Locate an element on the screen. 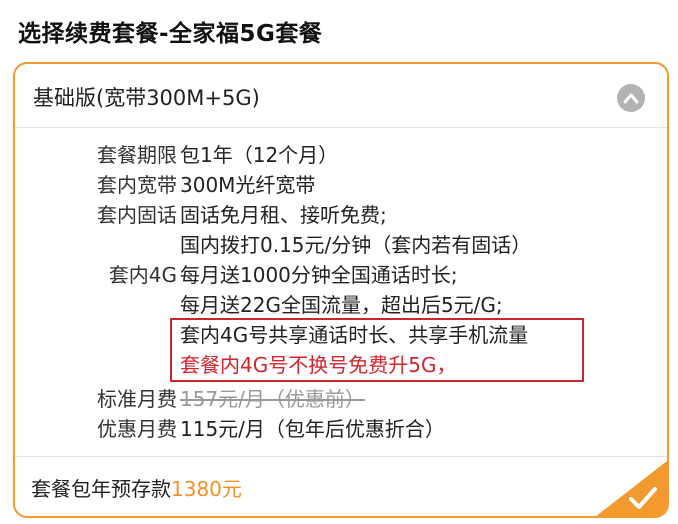  standard-fee-value: 157元/月（优惠前） is located at coordinates (272, 399).